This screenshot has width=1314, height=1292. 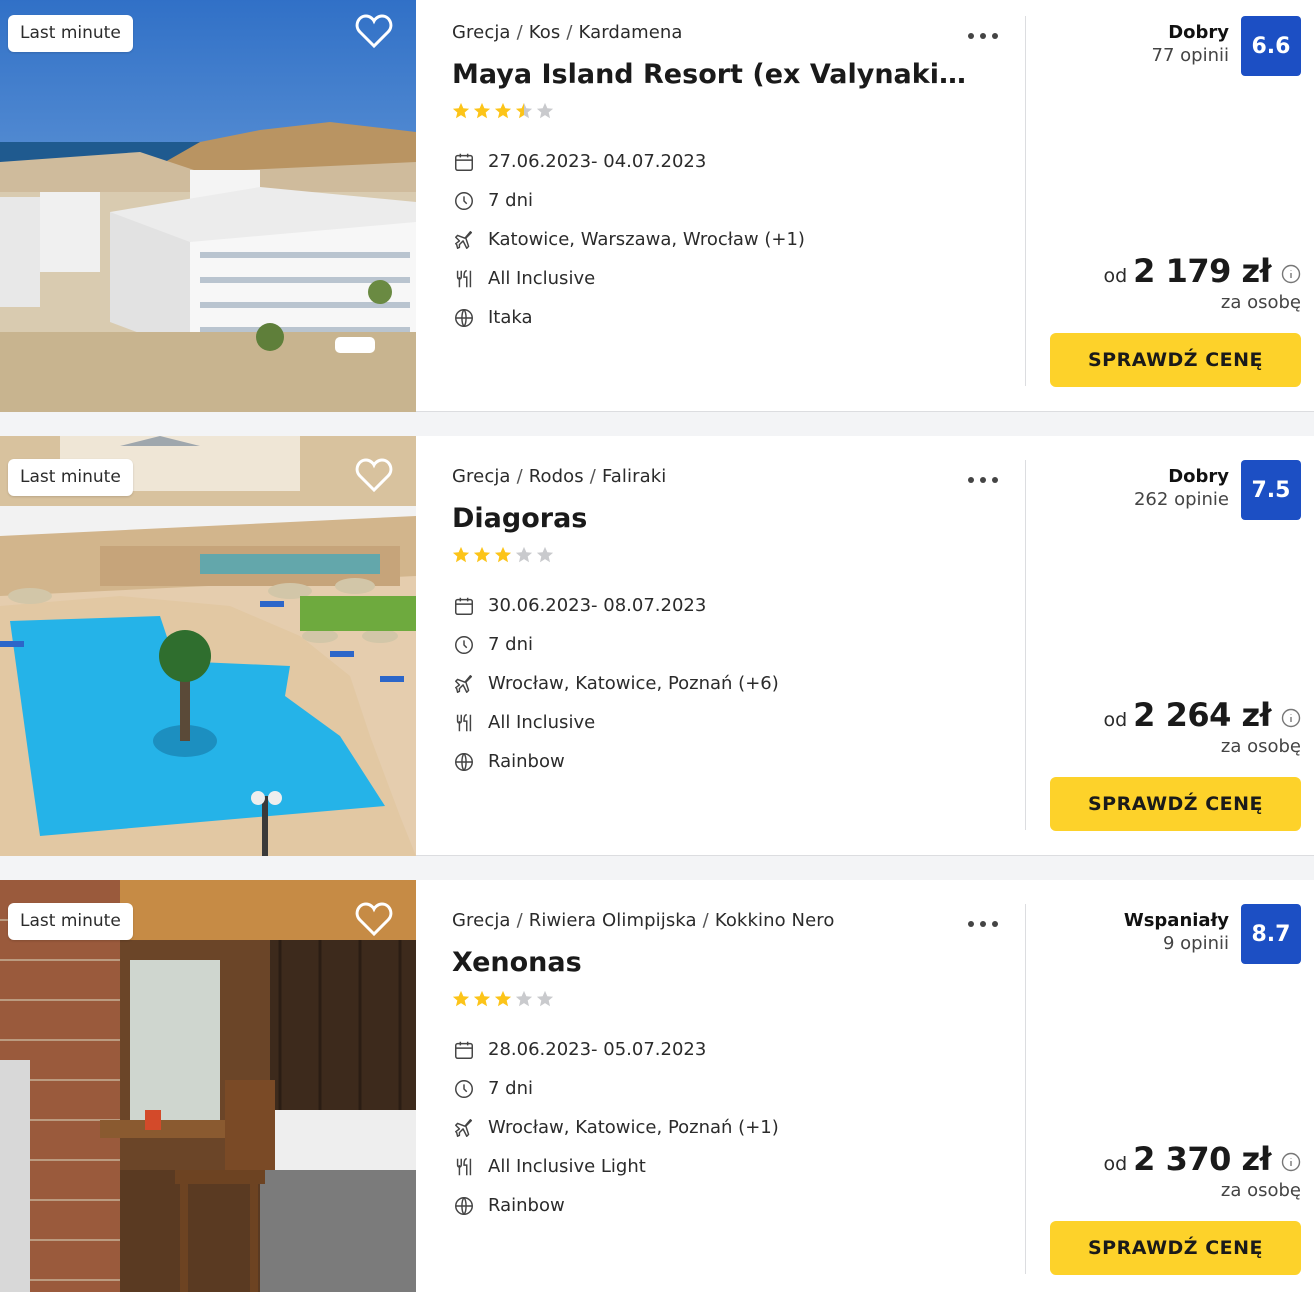 What do you see at coordinates (1271, 46) in the screenshot?
I see `rating-score: 6.6` at bounding box center [1271, 46].